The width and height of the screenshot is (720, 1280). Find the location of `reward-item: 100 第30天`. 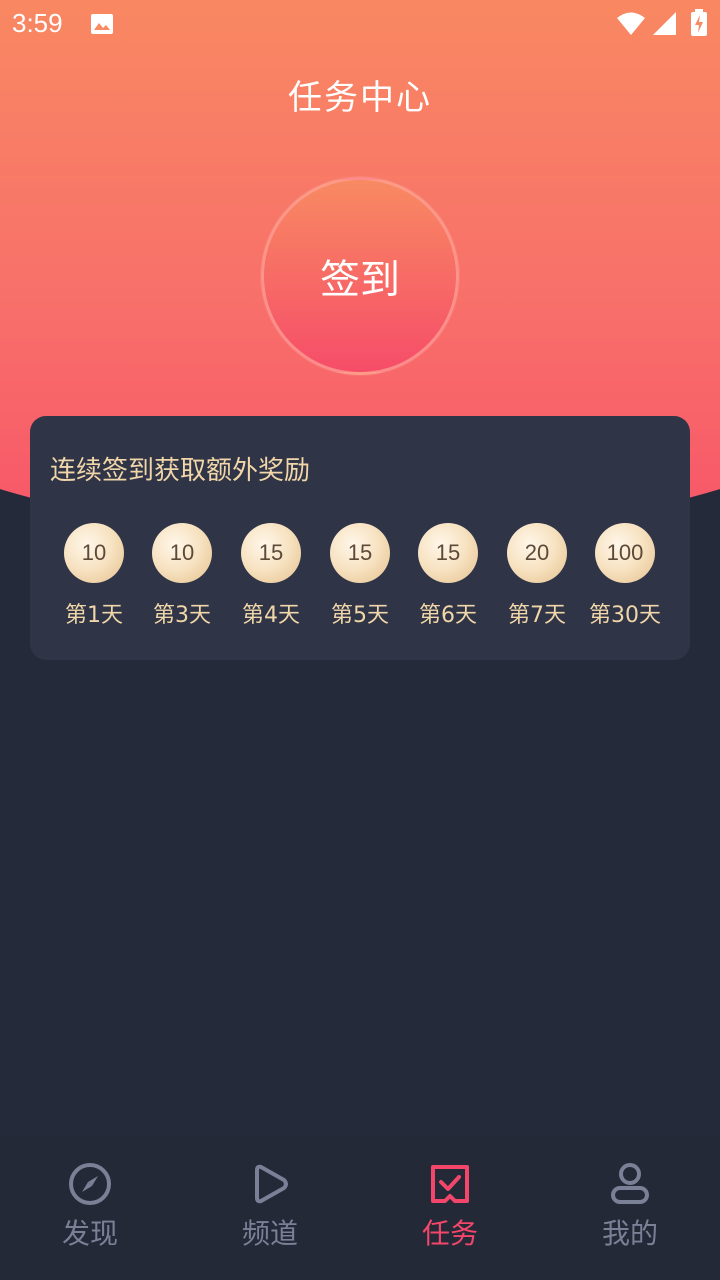

reward-item: 100 第30天 is located at coordinates (625, 578).